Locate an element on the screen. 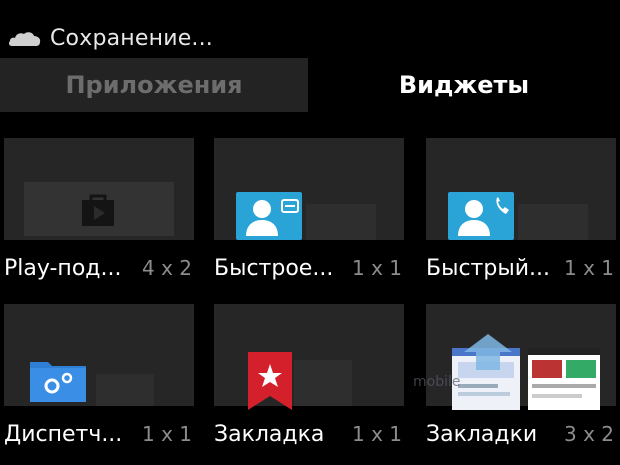 The image size is (620, 465). widget-name: Закладка is located at coordinates (269, 434).